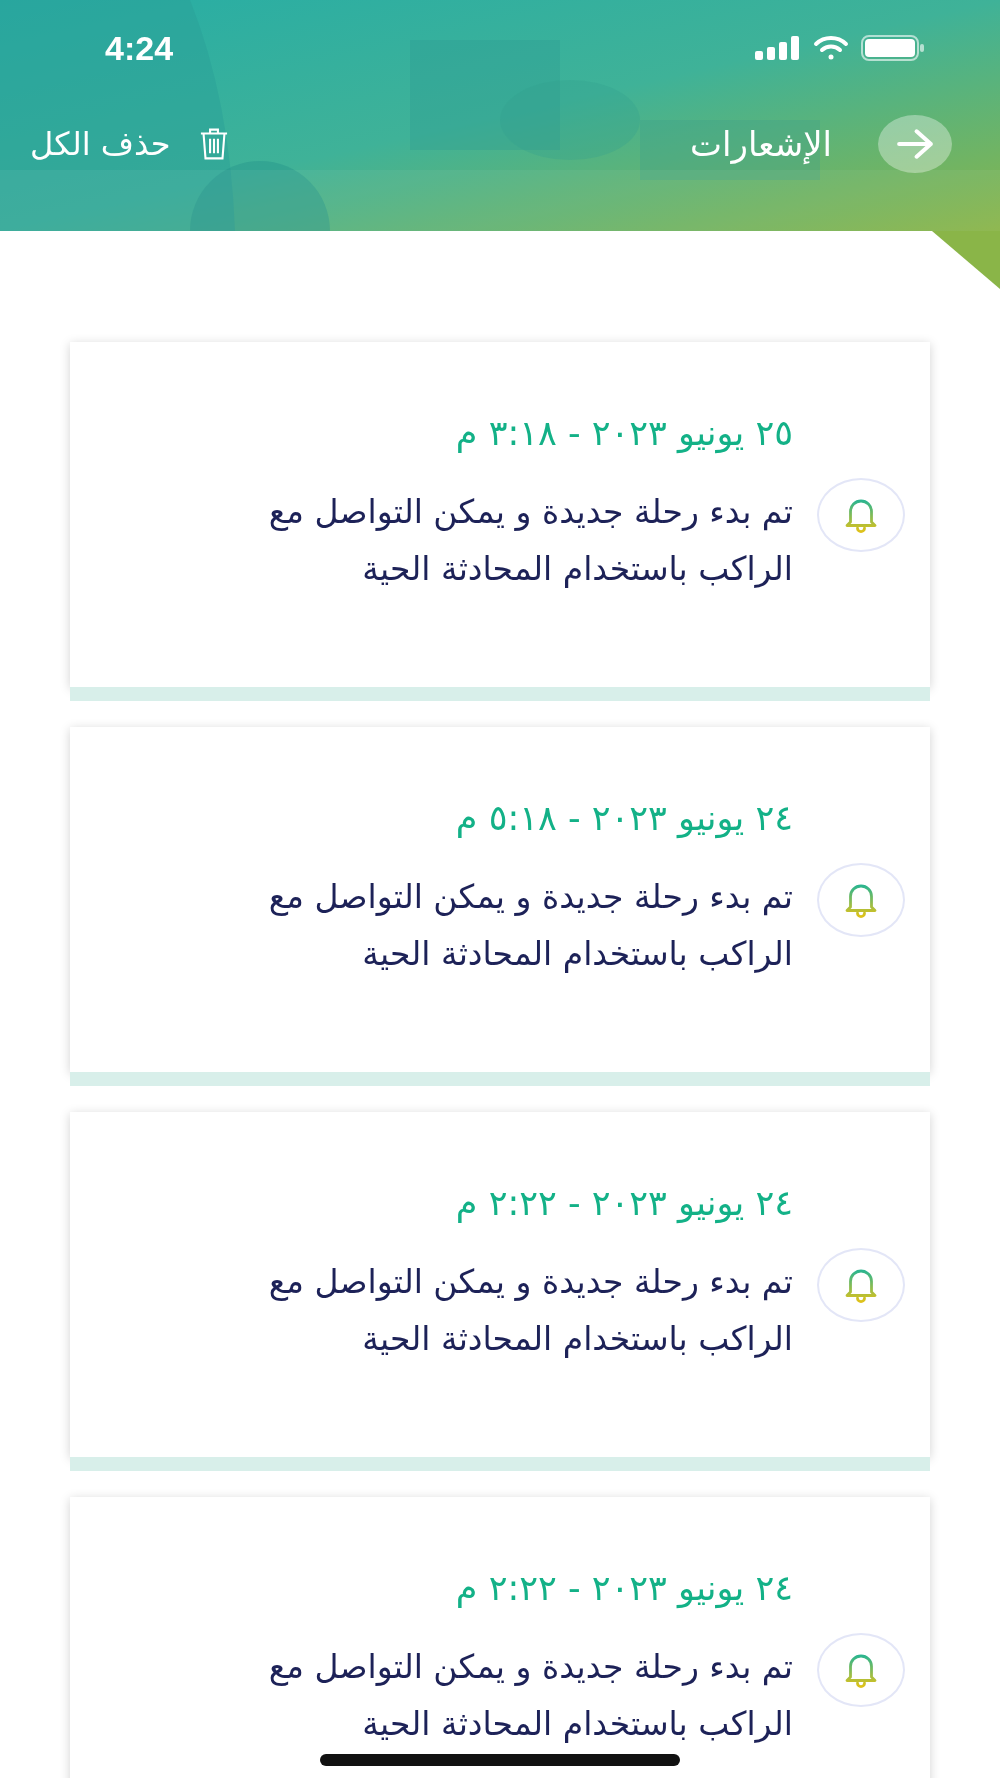  What do you see at coordinates (500, 1637) in the screenshot?
I see `notification-card: ٢٤ يونيو ٢٠٢٣ - ٢:٢٢ م تم بدء رحلة جديدة و يمكن التواصل مع الراكب باستخدام المحادثة الحية` at bounding box center [500, 1637].